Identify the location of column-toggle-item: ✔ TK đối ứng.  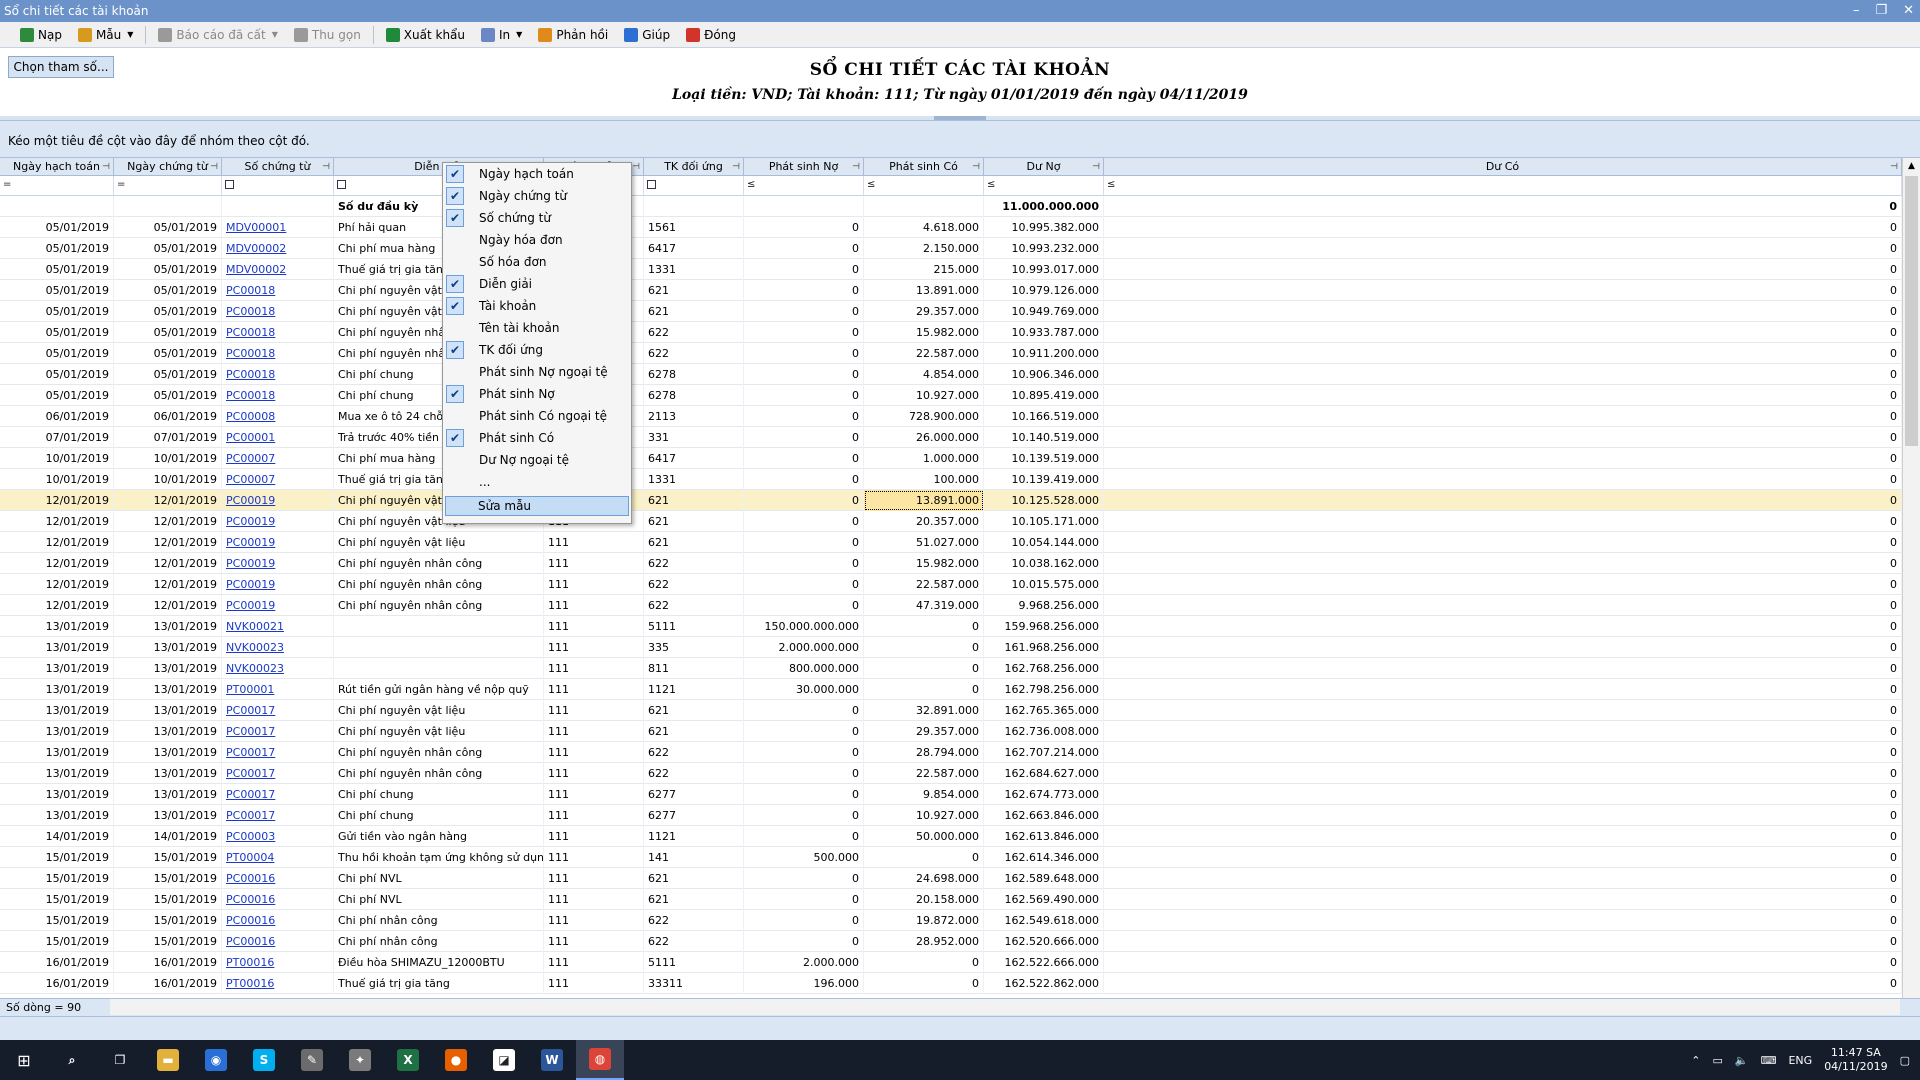
(537, 350).